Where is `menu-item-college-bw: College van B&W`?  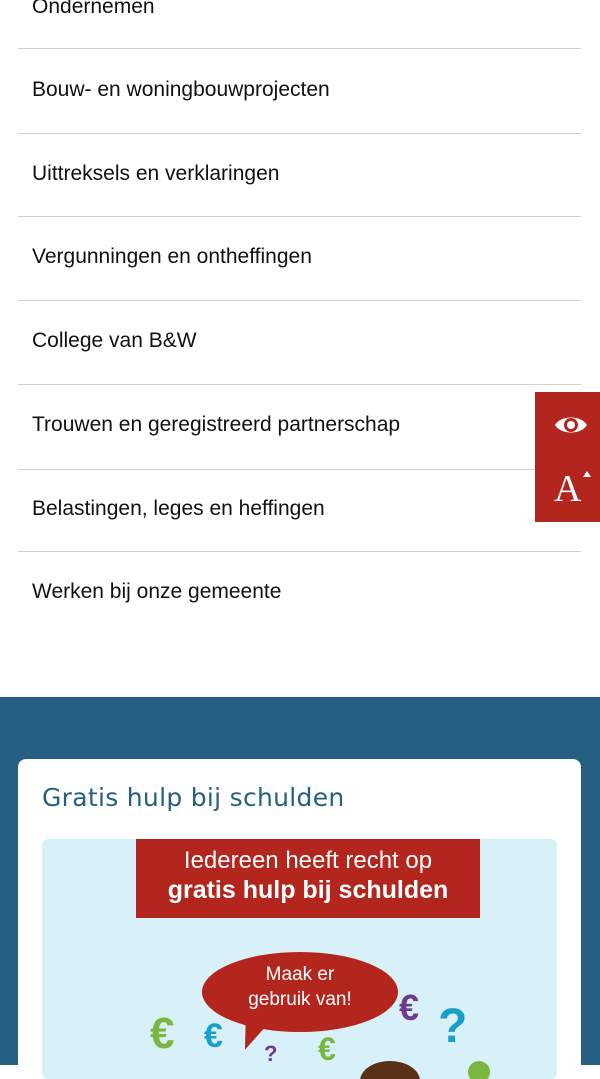 menu-item-college-bw: College van B&W is located at coordinates (114, 341).